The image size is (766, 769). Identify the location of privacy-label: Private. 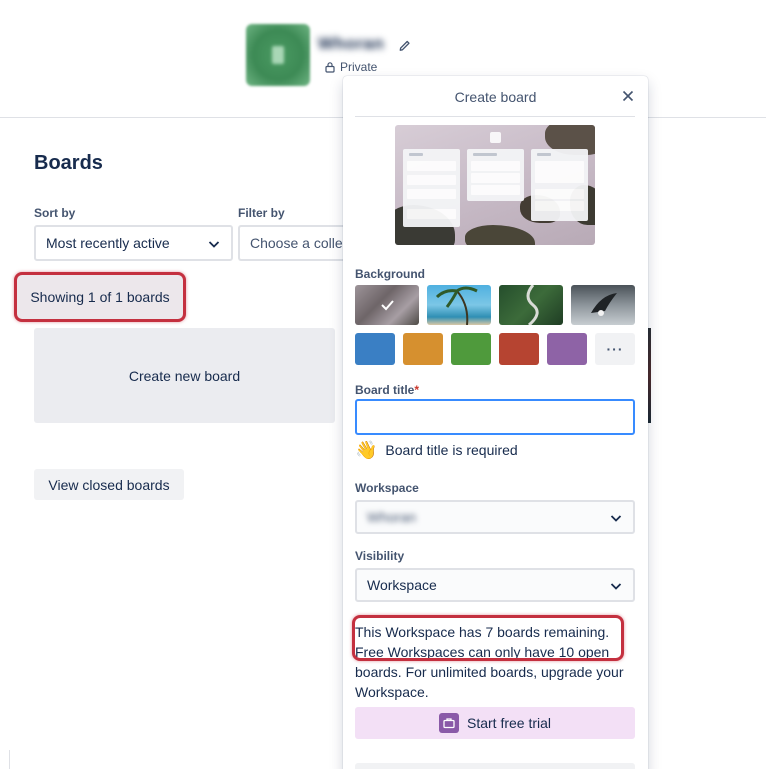
(359, 67).